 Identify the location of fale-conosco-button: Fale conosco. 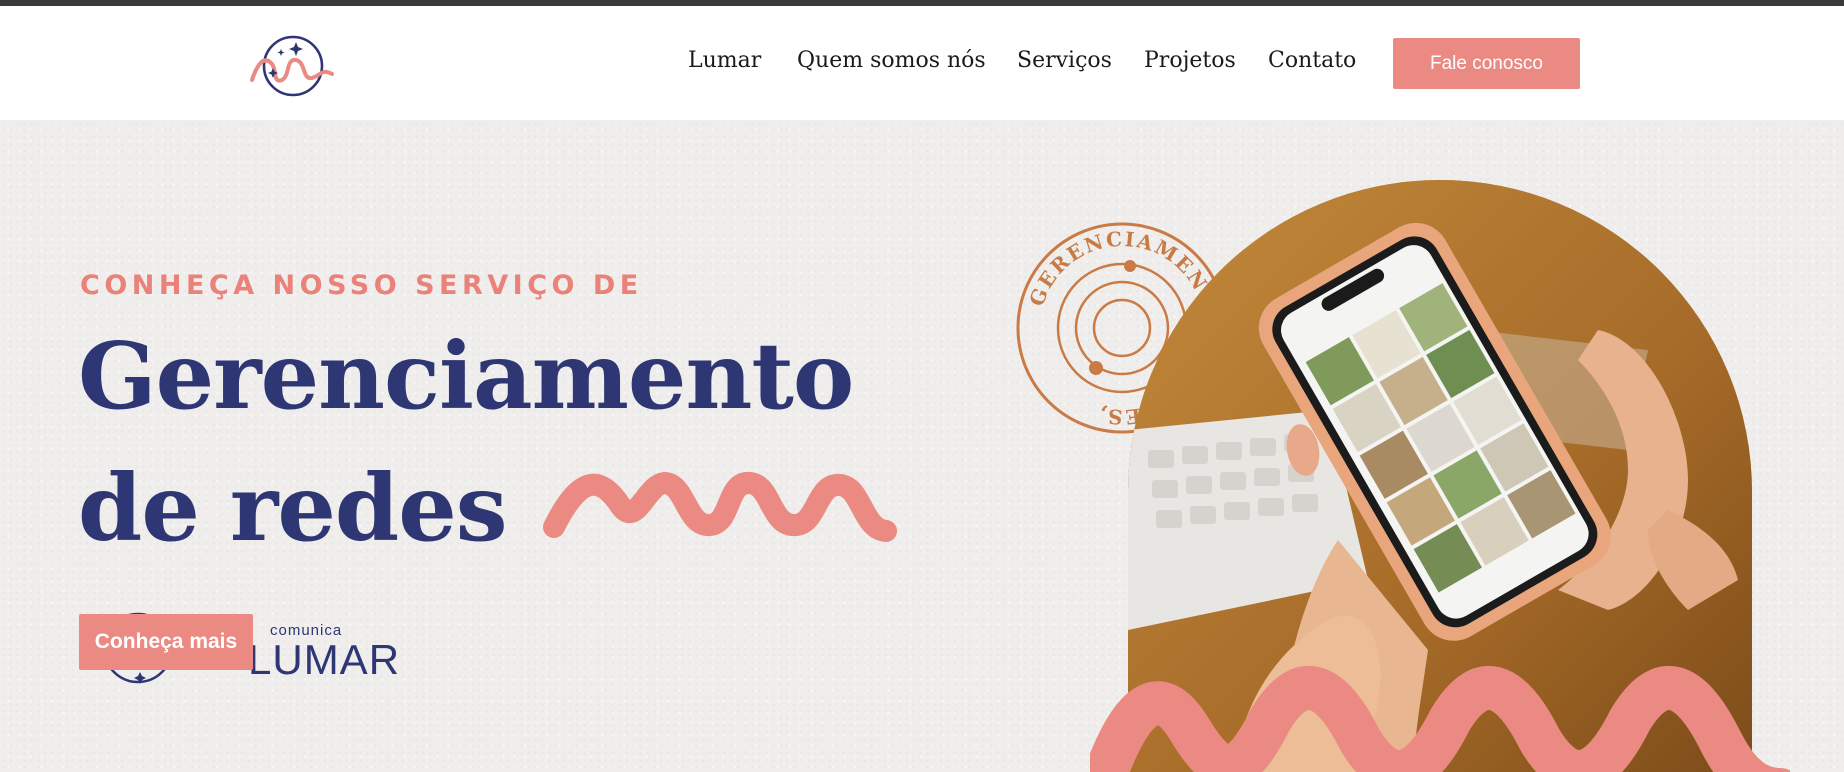
(1486, 63).